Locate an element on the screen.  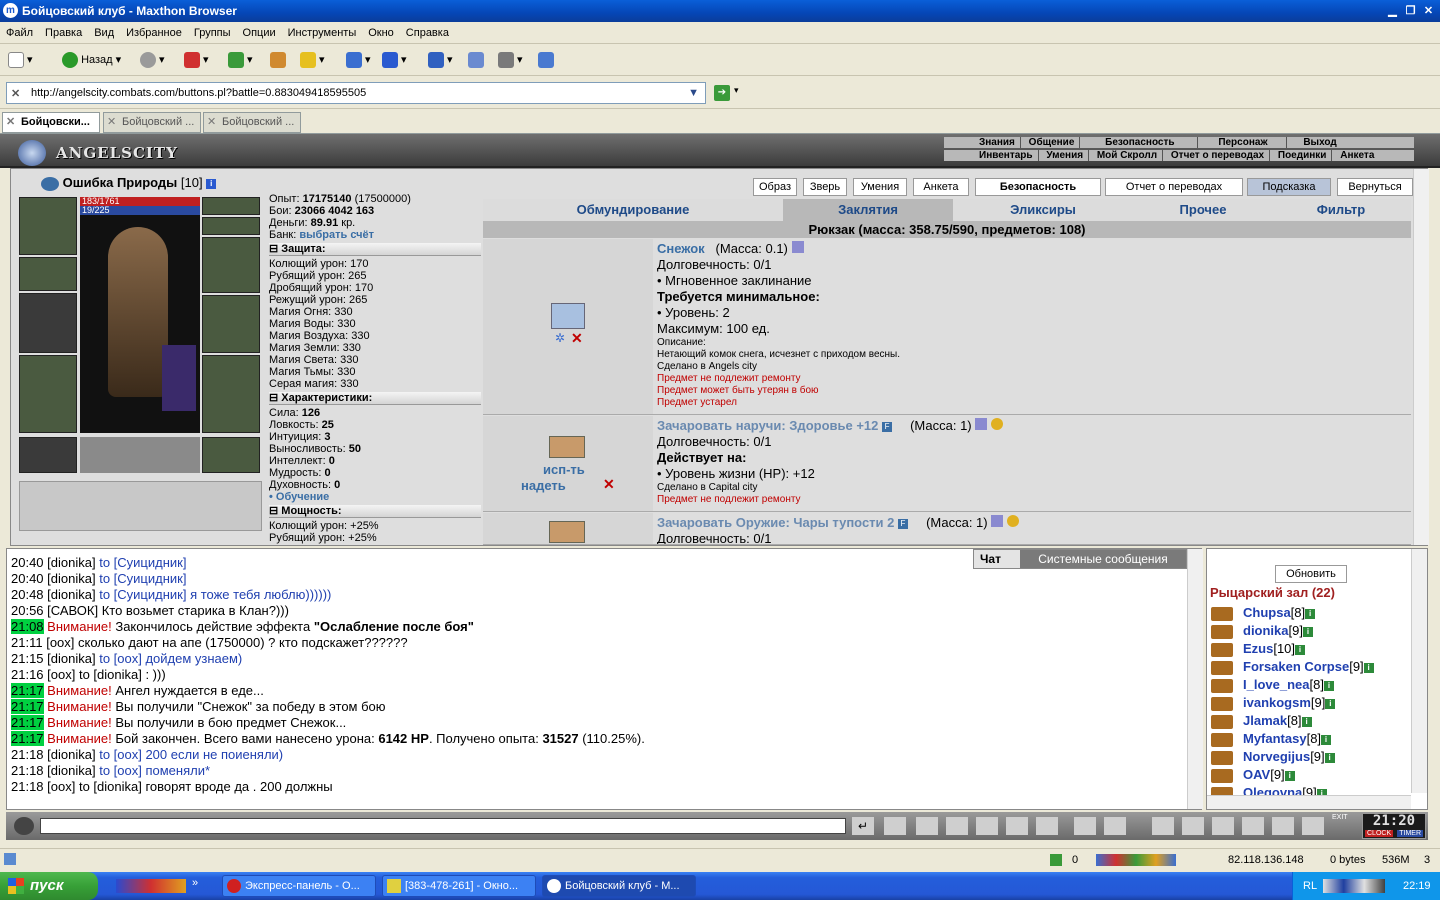
menu-item-2: Вид is located at coordinates (104, 33).